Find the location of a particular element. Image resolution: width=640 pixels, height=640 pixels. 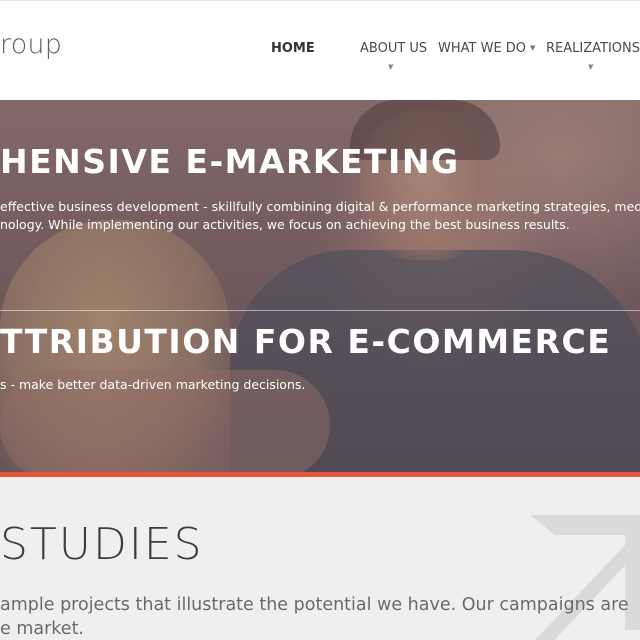

nav-realizations: REALIZATIONS ▼ is located at coordinates (593, 56).